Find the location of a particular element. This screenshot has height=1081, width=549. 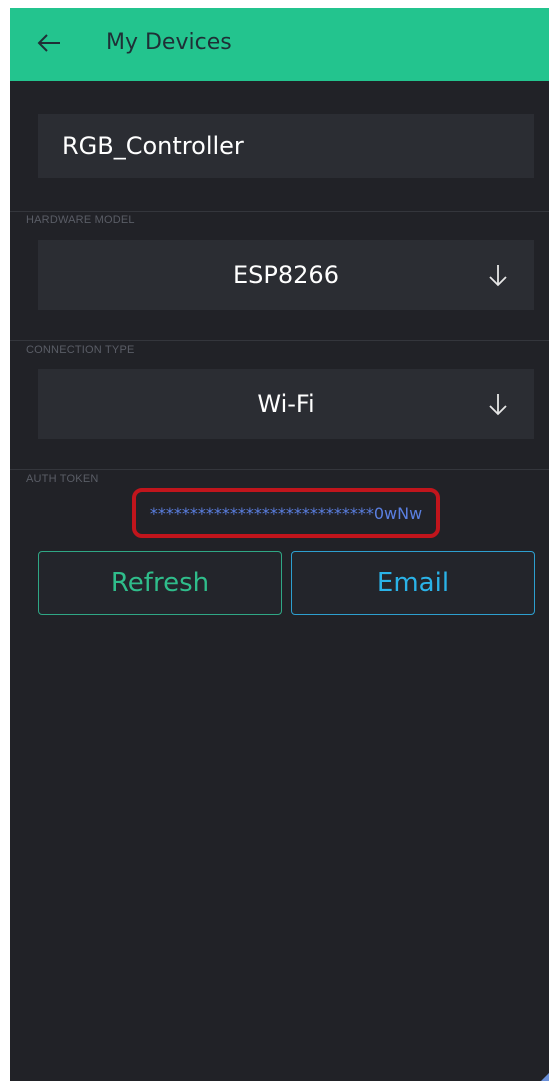

connection-type-value: Wi-Fi is located at coordinates (286, 404).